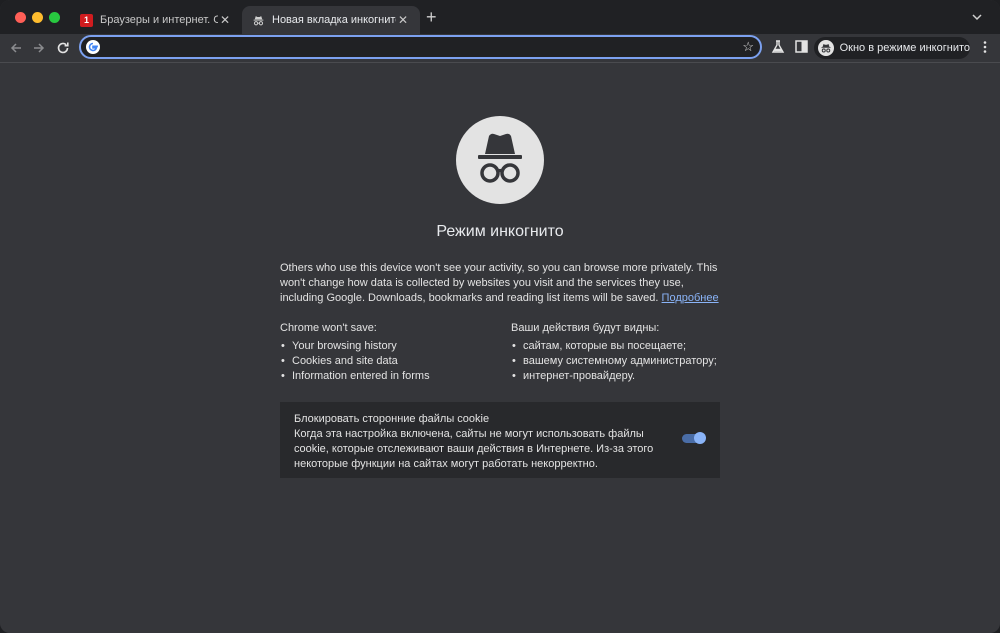 The image size is (1000, 633). Describe the element at coordinates (626, 346) in the screenshot. I see `list-item: сайтам, которые вы посещаете;` at that location.